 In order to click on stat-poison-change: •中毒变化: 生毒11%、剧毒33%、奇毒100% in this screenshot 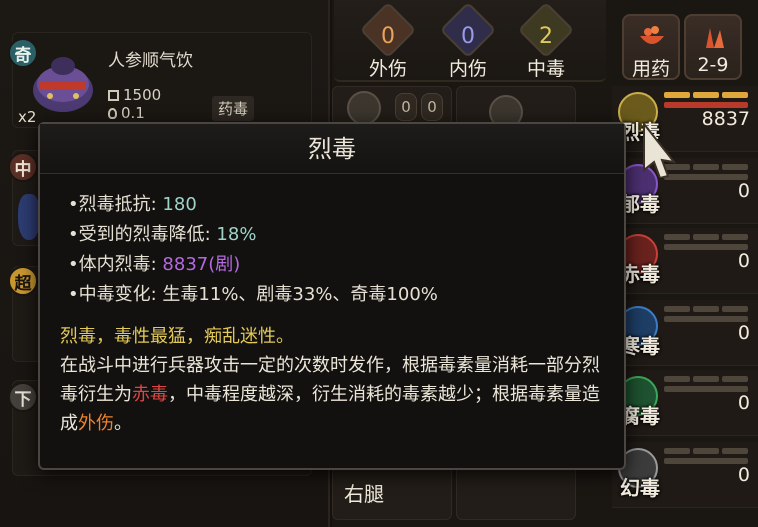, I will do `click(253, 293)`.